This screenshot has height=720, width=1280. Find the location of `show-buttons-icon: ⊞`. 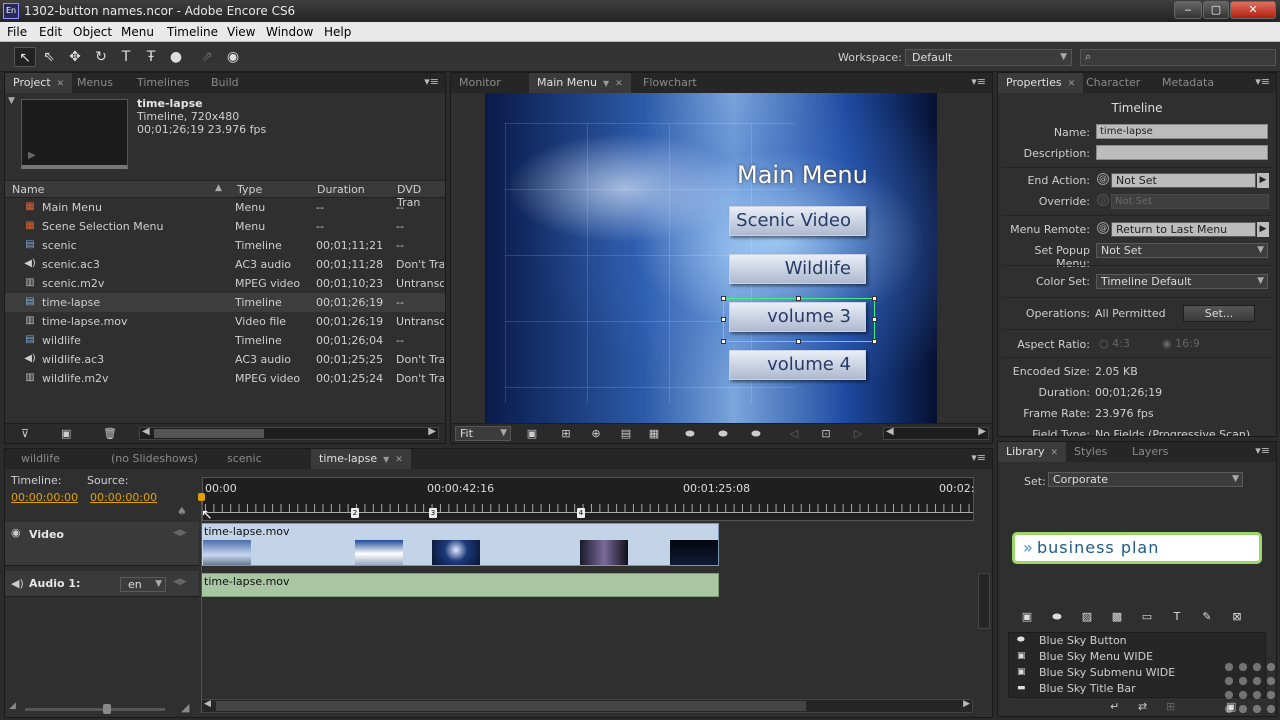

show-buttons-icon: ⊞ is located at coordinates (566, 433).